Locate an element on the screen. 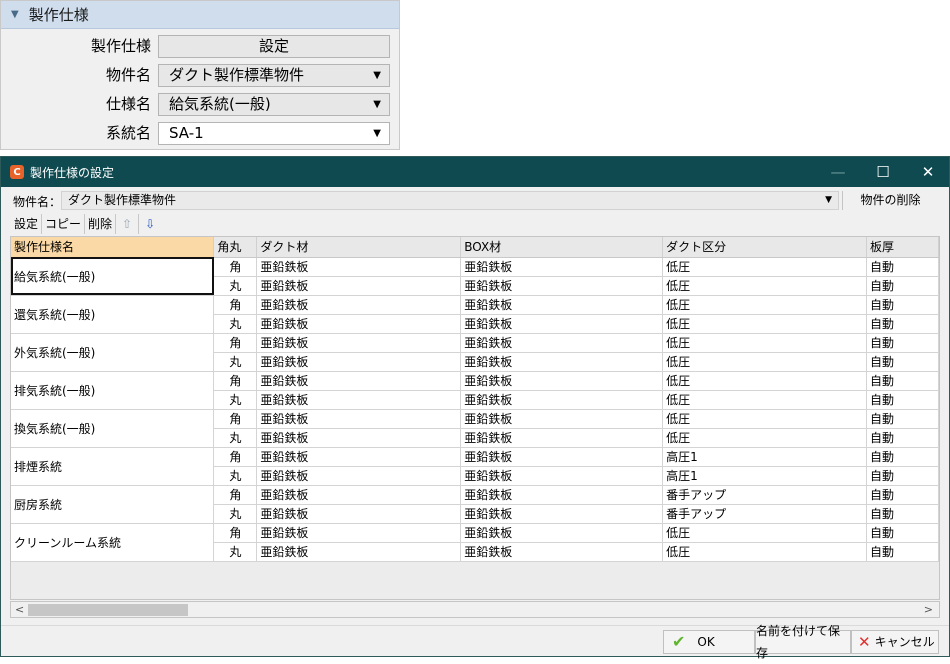 The height and width of the screenshot is (664, 950). table-row: 換気系統(一般) 角亜鉛鉄板 亜鉛鉄板 低圧 自動 is located at coordinates (475, 428).